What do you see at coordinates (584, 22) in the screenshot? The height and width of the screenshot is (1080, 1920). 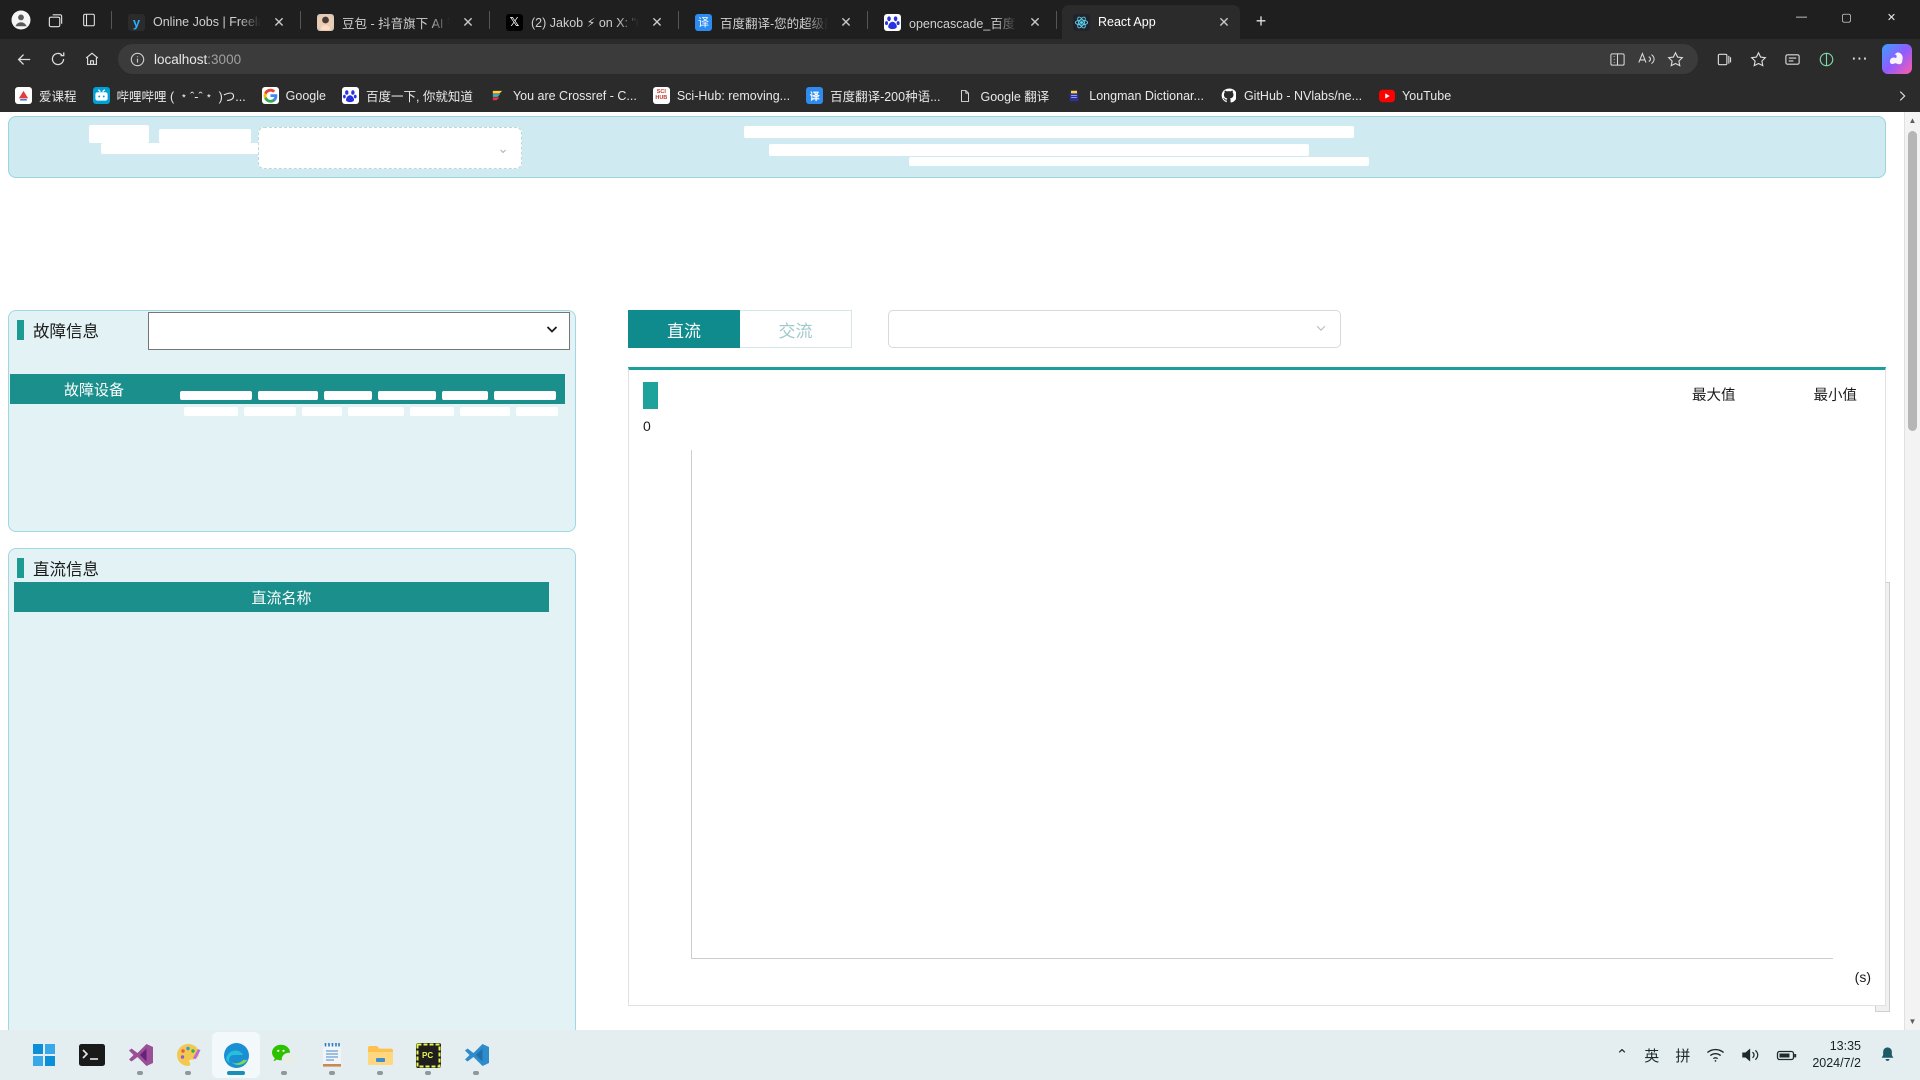 I see `browser-tab-2: 𝕏 (2) Jakob ⚡ on X: "6 hou ✕` at bounding box center [584, 22].